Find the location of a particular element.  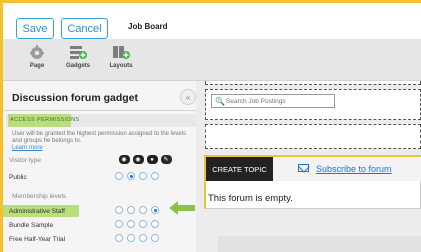

create-topic-button: CREATE TOPIC is located at coordinates (239, 169).